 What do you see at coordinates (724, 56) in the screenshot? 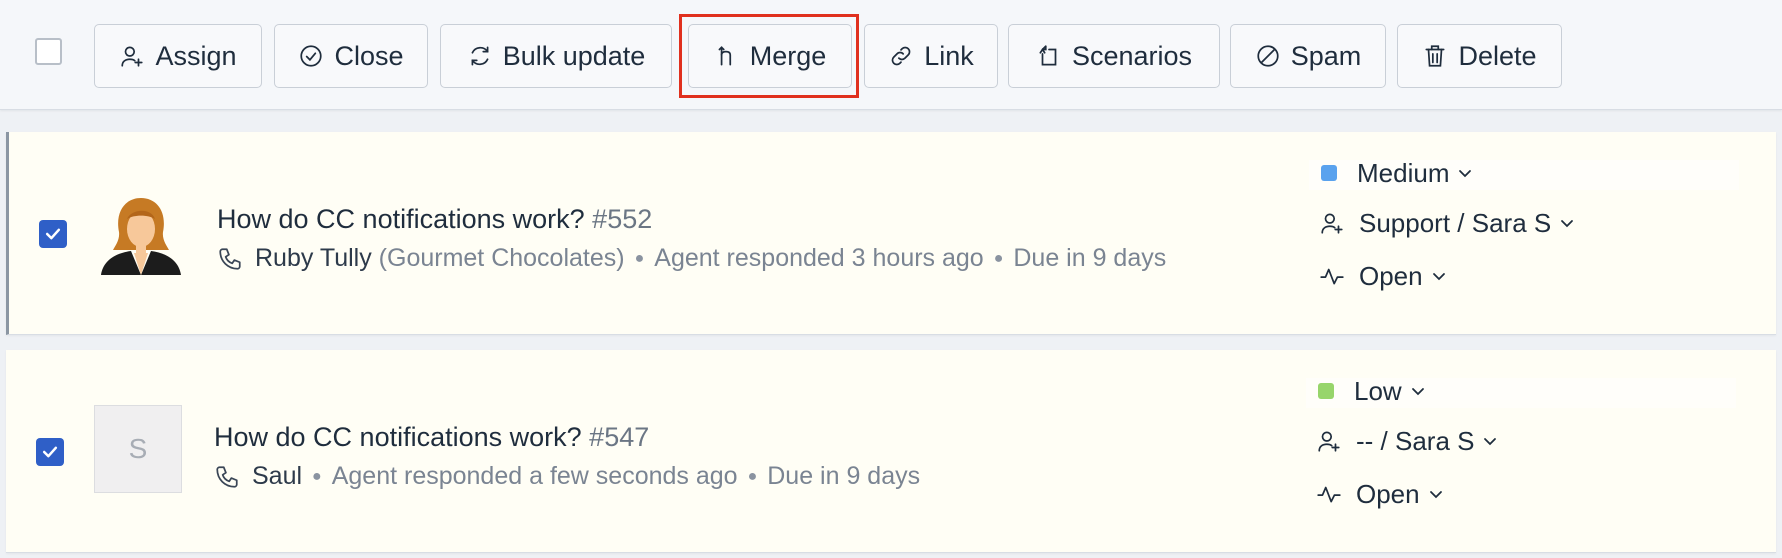
I see `merge-icon` at bounding box center [724, 56].